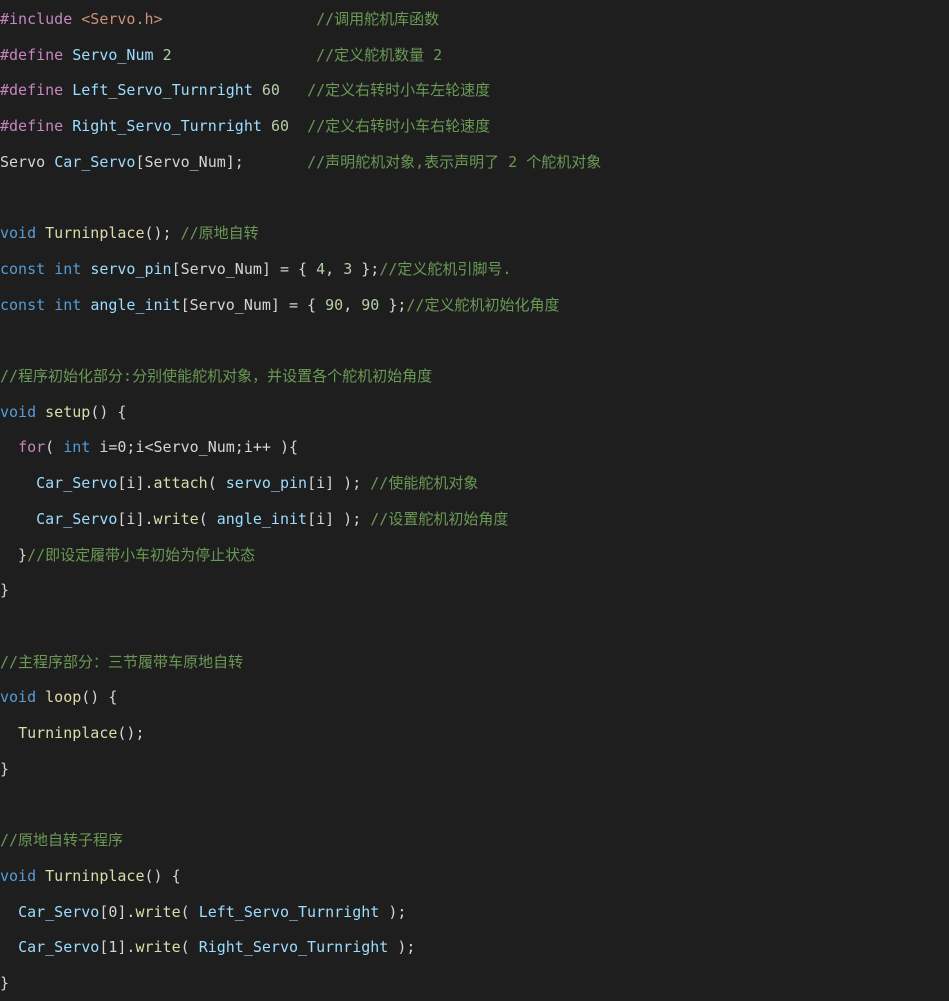  I want to click on code-token: );, so click(393, 911).